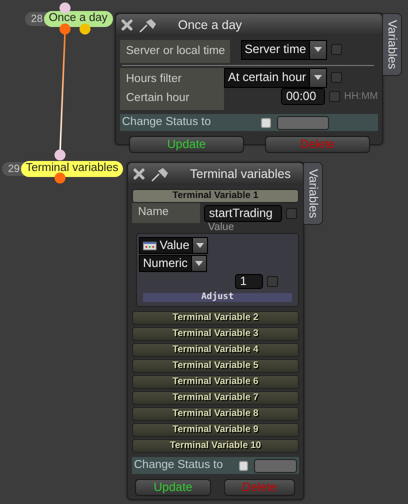 This screenshot has width=408, height=504. What do you see at coordinates (240, 174) in the screenshot?
I see `panel-title: Terminal variables` at bounding box center [240, 174].